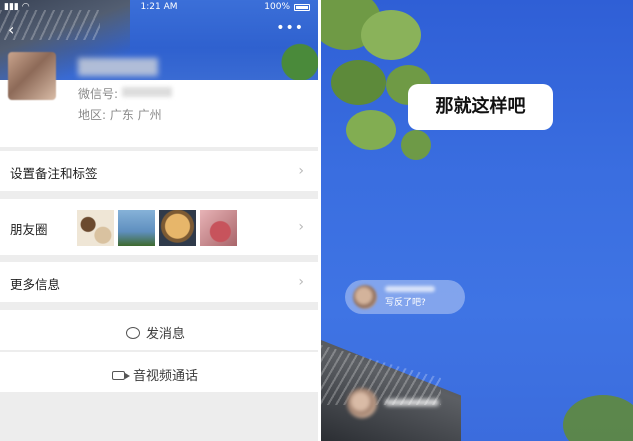  I want to click on blurred-nickname, so click(118, 67).